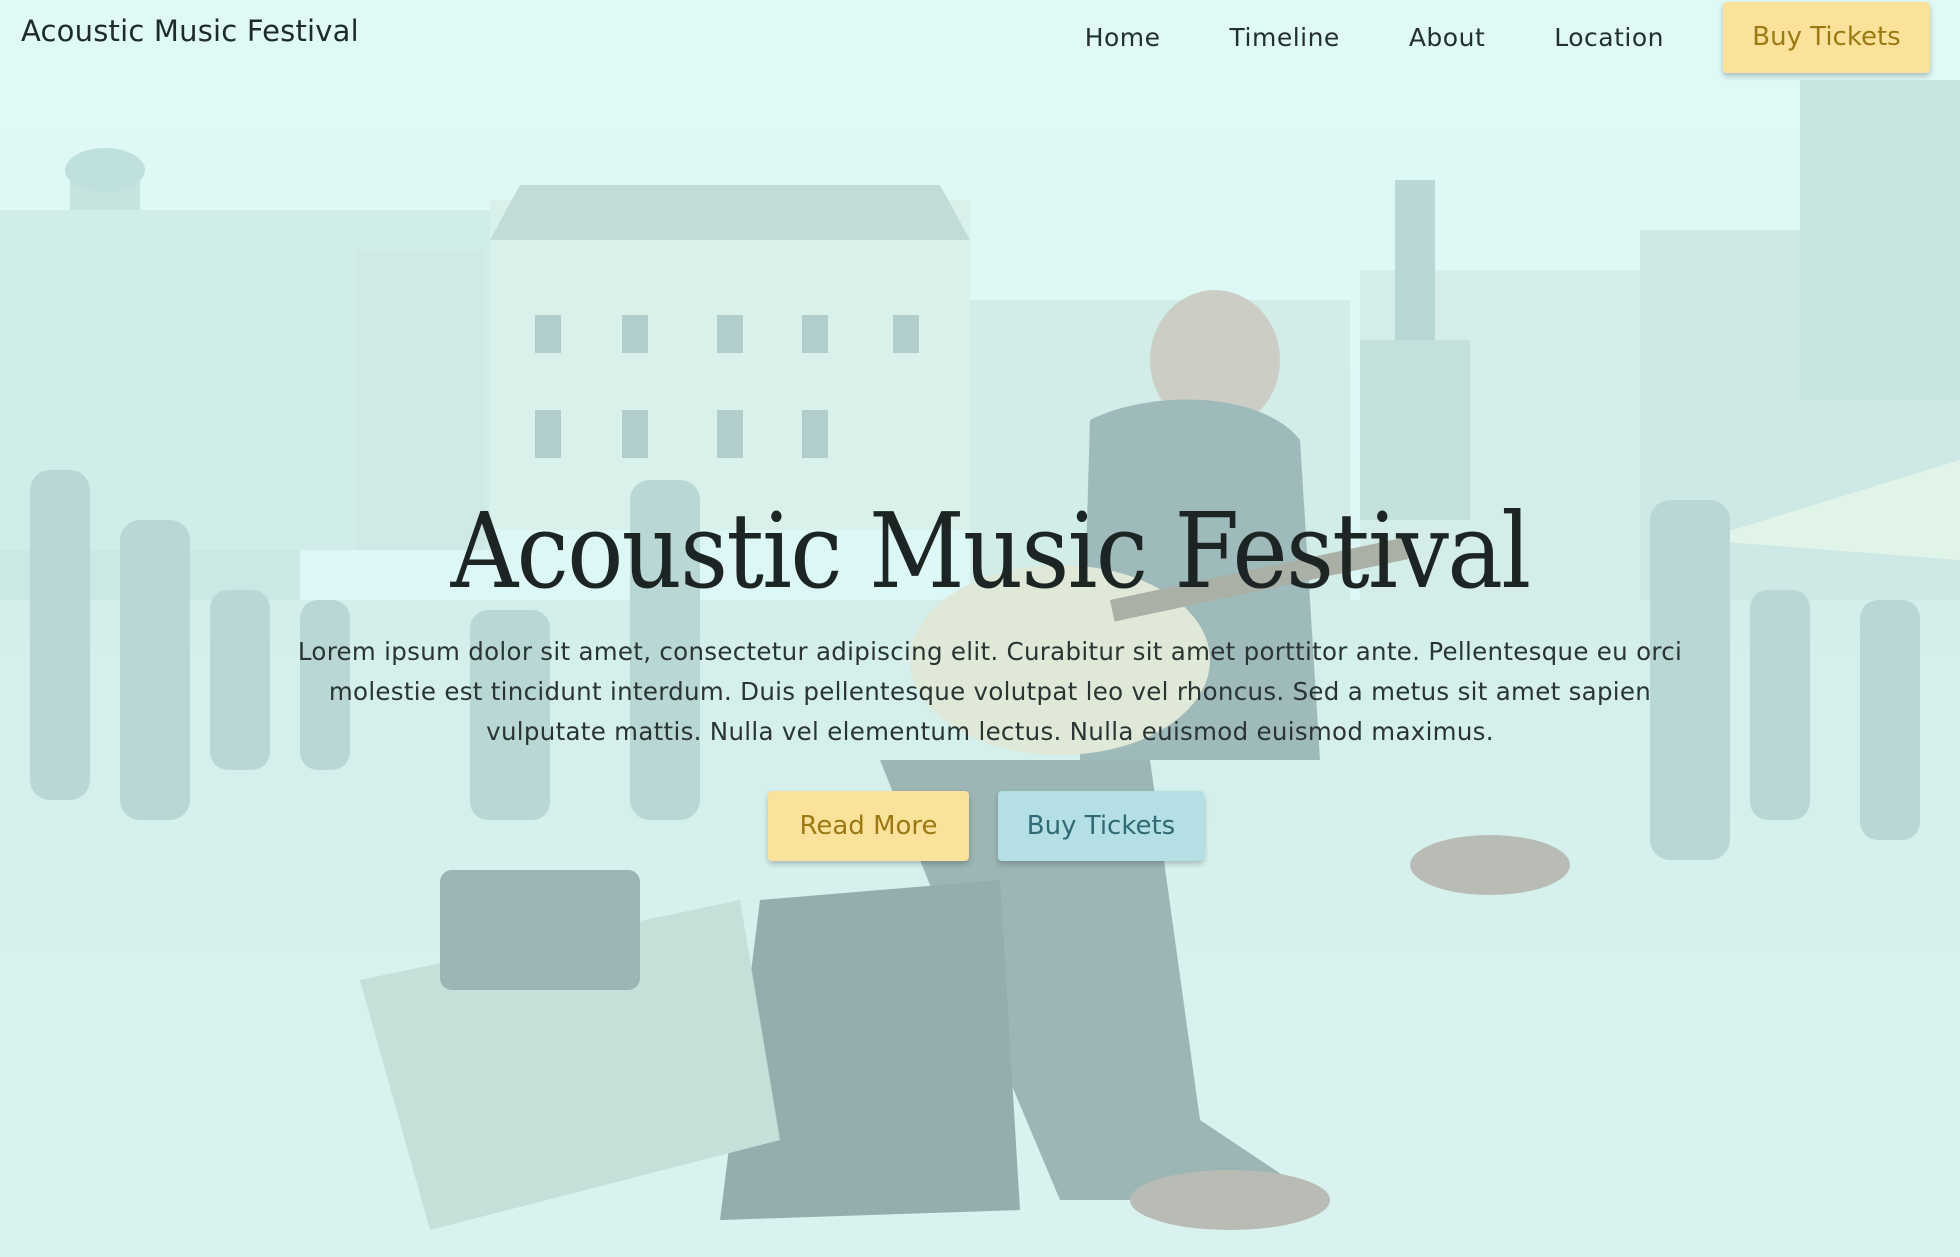 The width and height of the screenshot is (1960, 1257). What do you see at coordinates (1101, 826) in the screenshot?
I see `buy-tickets-button: Buy Tickets` at bounding box center [1101, 826].